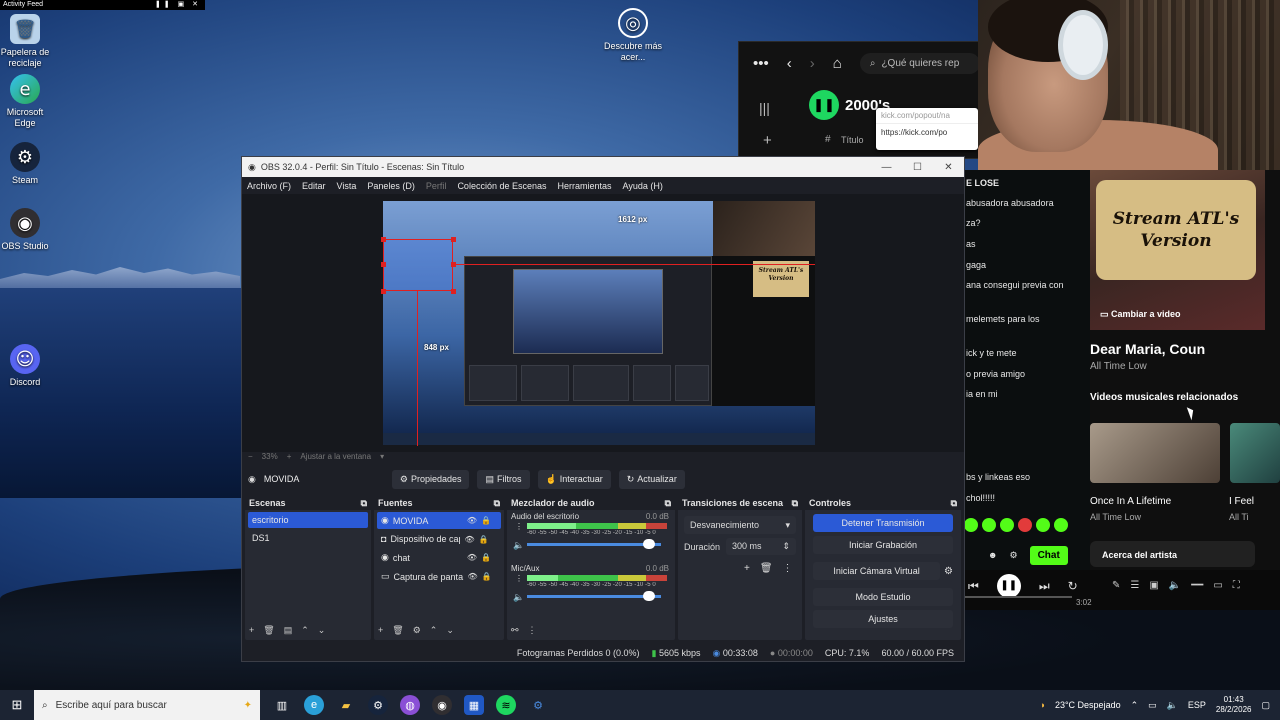 This screenshot has height=720, width=1280. What do you see at coordinates (917, 167) in the screenshot?
I see `maximize-icon: ☐` at bounding box center [917, 167].